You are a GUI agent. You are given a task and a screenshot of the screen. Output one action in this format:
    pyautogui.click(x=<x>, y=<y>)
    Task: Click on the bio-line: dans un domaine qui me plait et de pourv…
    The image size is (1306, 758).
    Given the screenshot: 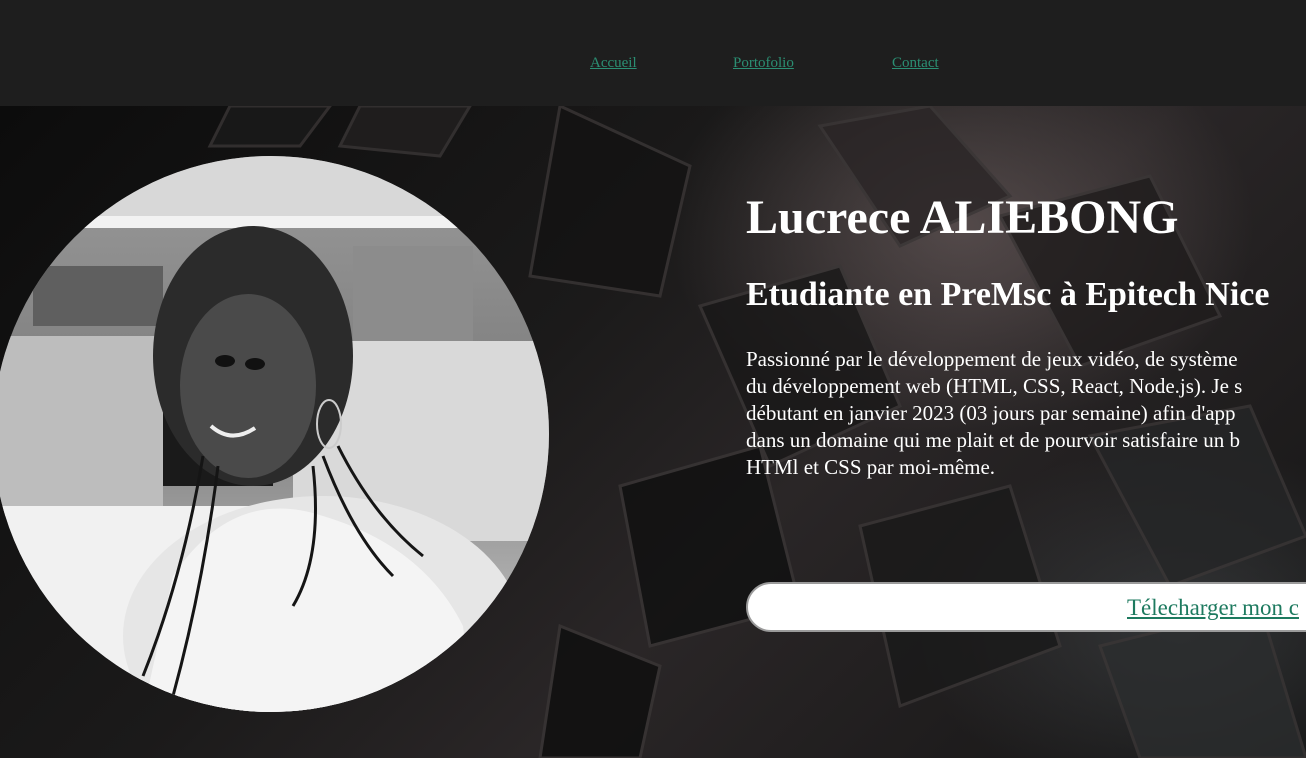 What is the action you would take?
    pyautogui.click(x=993, y=440)
    